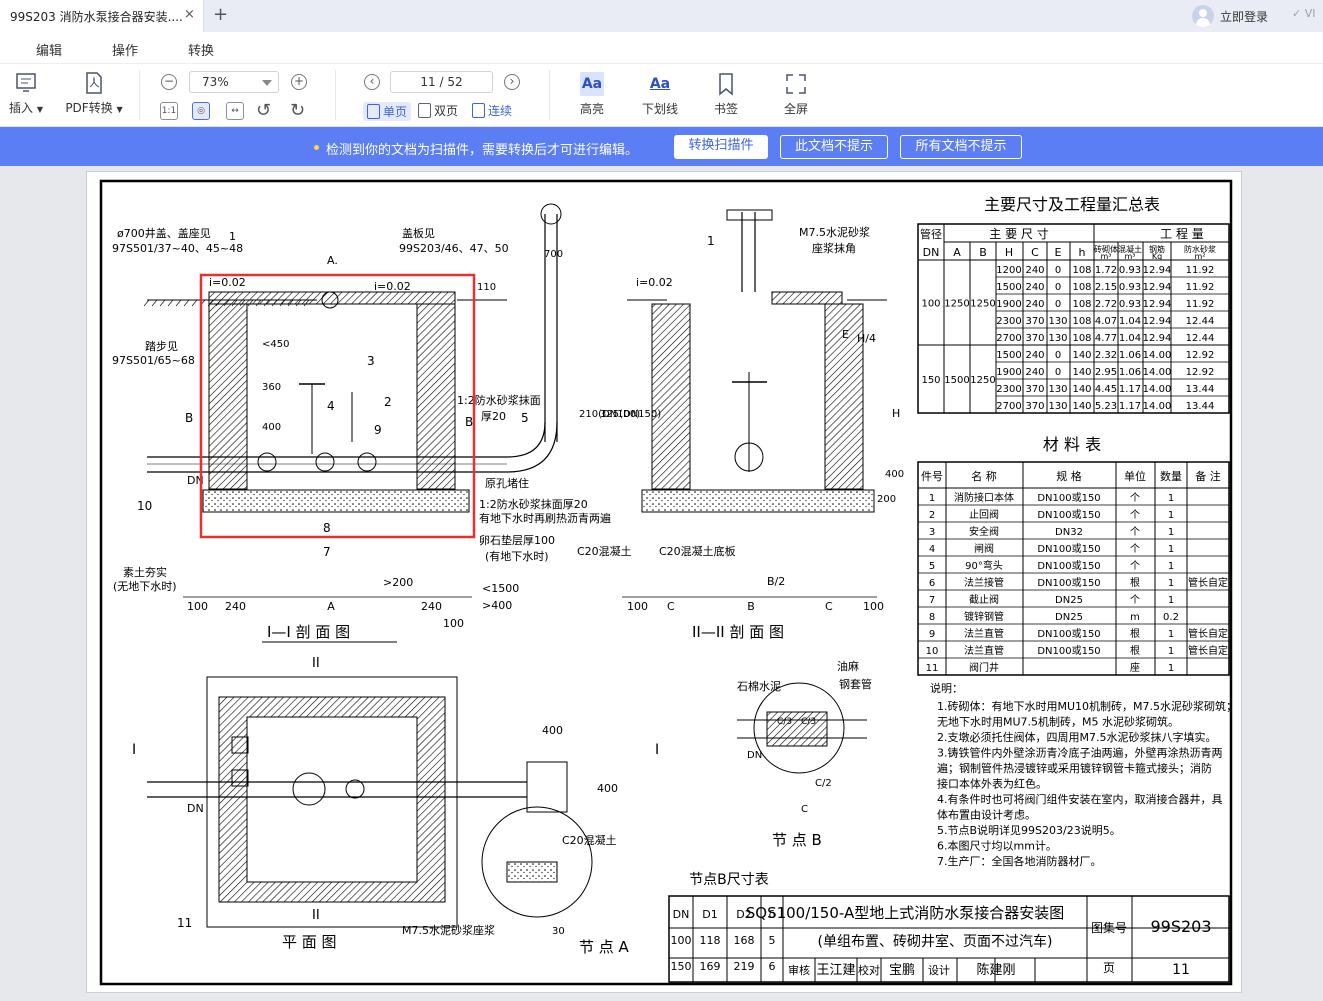  Describe the element at coordinates (125, 49) in the screenshot. I see `menu-operate: 操作` at that location.